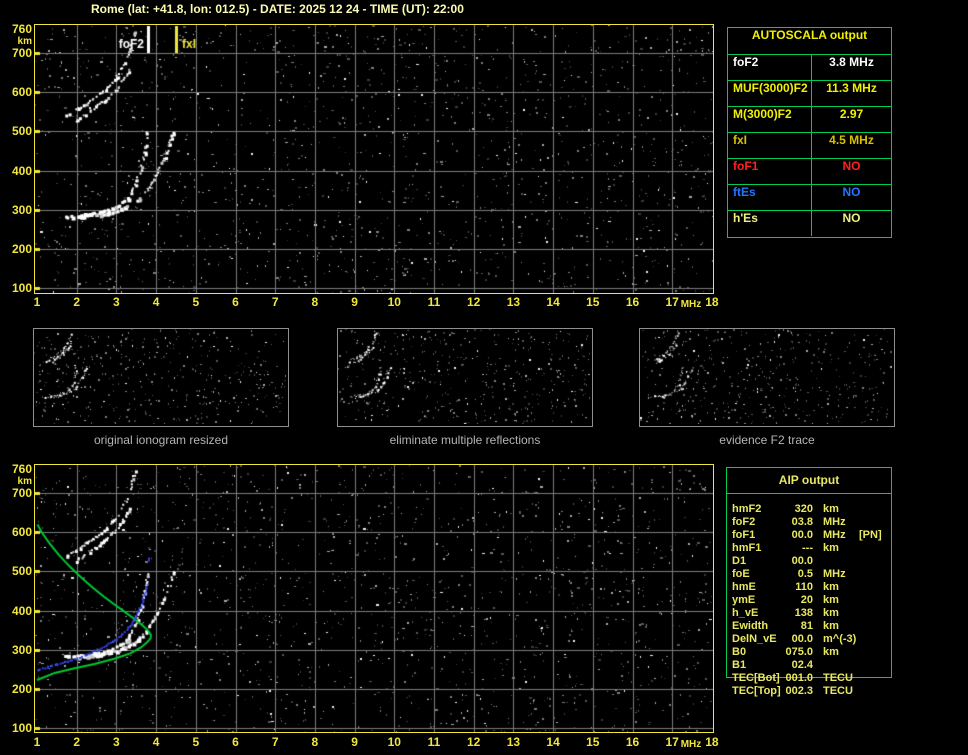 This screenshot has width=968, height=755. What do you see at coordinates (21, 249) in the screenshot?
I see `y-tick-label: 200` at bounding box center [21, 249].